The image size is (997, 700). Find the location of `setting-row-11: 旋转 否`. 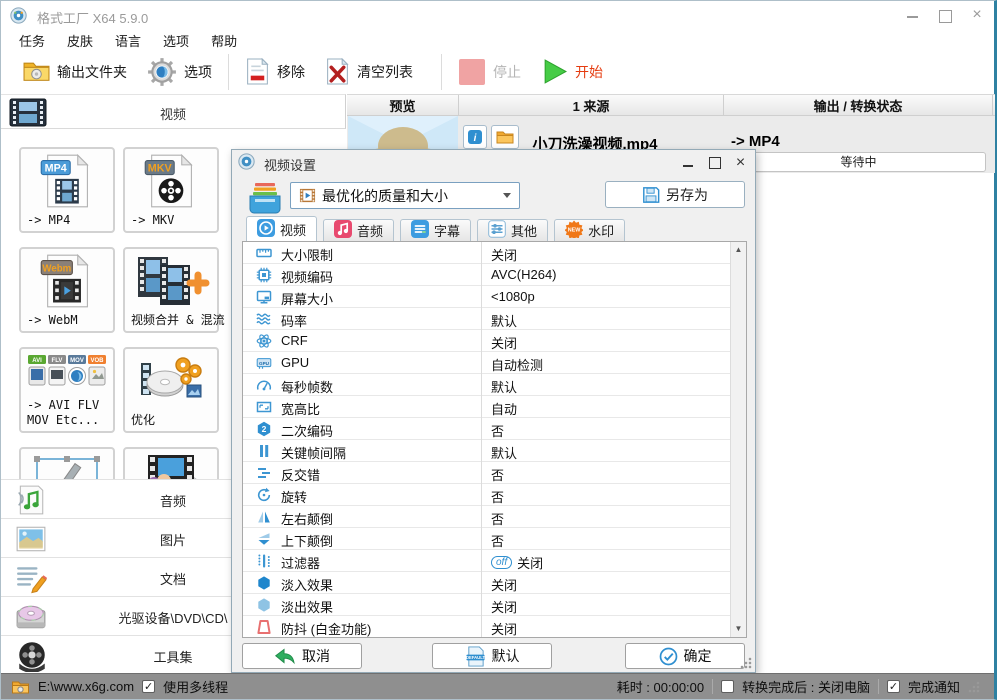

setting-row-11: 旋转 否 is located at coordinates (494, 495).